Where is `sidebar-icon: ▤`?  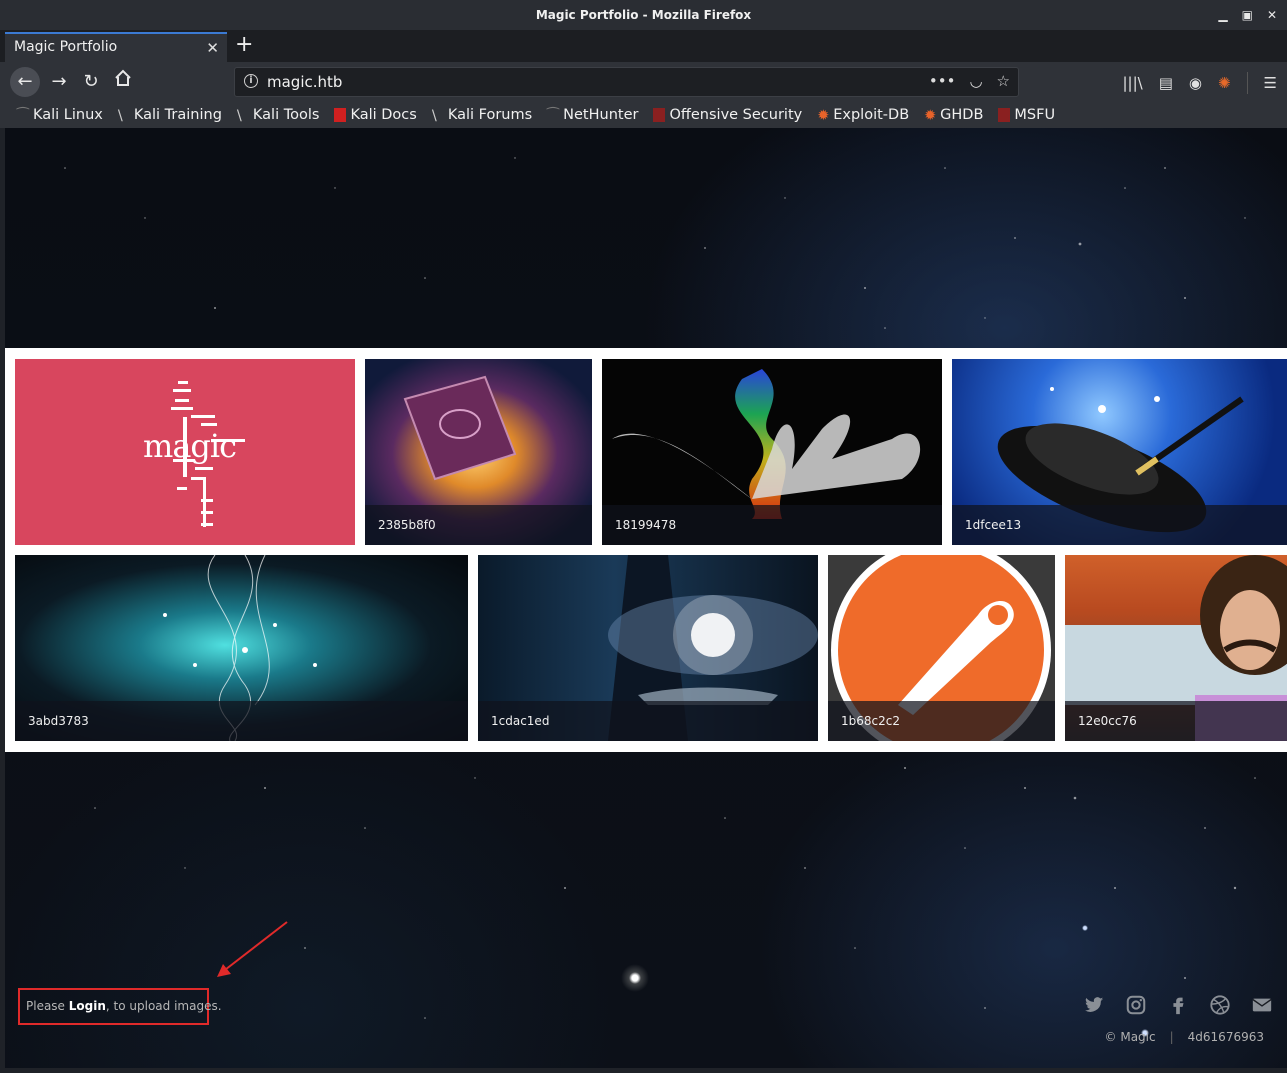 sidebar-icon: ▤ is located at coordinates (1166, 83).